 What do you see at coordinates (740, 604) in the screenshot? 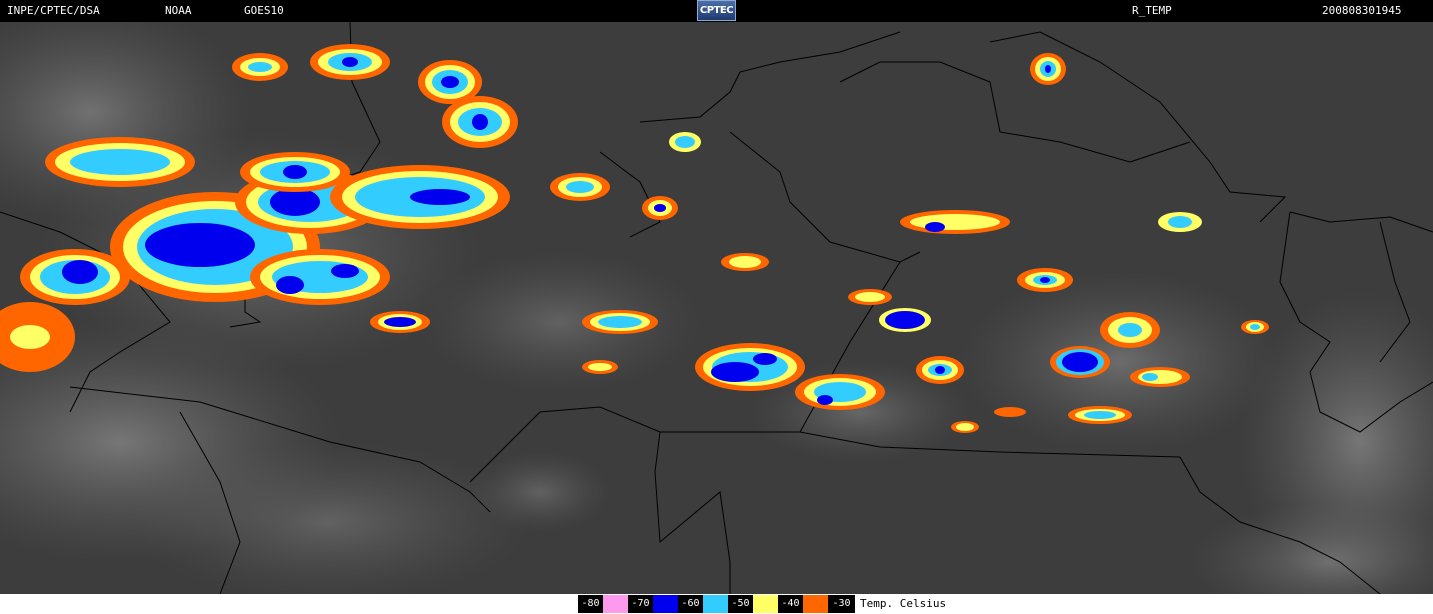
I see `legend-label-minus-50: -50` at bounding box center [740, 604].